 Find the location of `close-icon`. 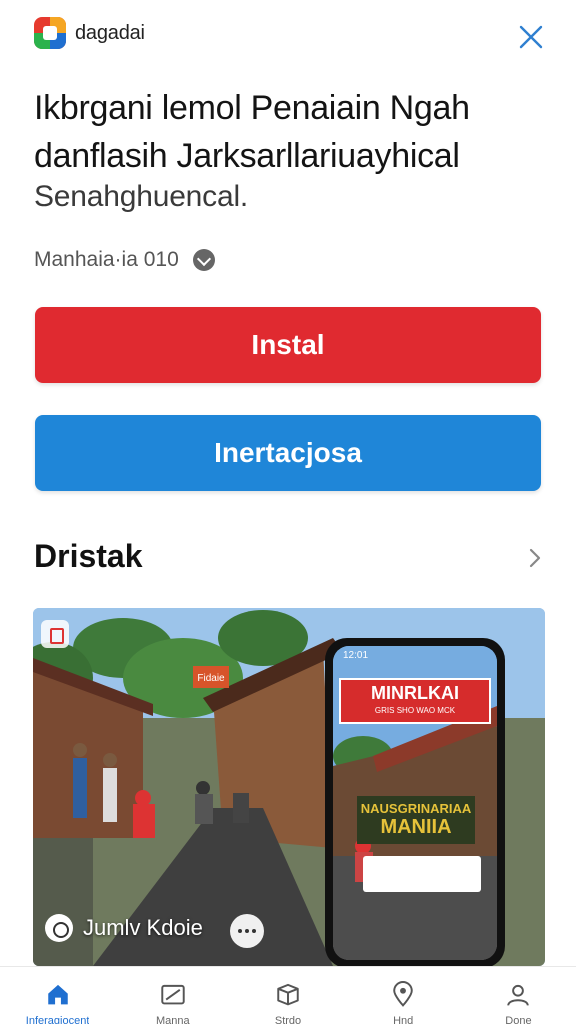

close-icon is located at coordinates (531, 37).